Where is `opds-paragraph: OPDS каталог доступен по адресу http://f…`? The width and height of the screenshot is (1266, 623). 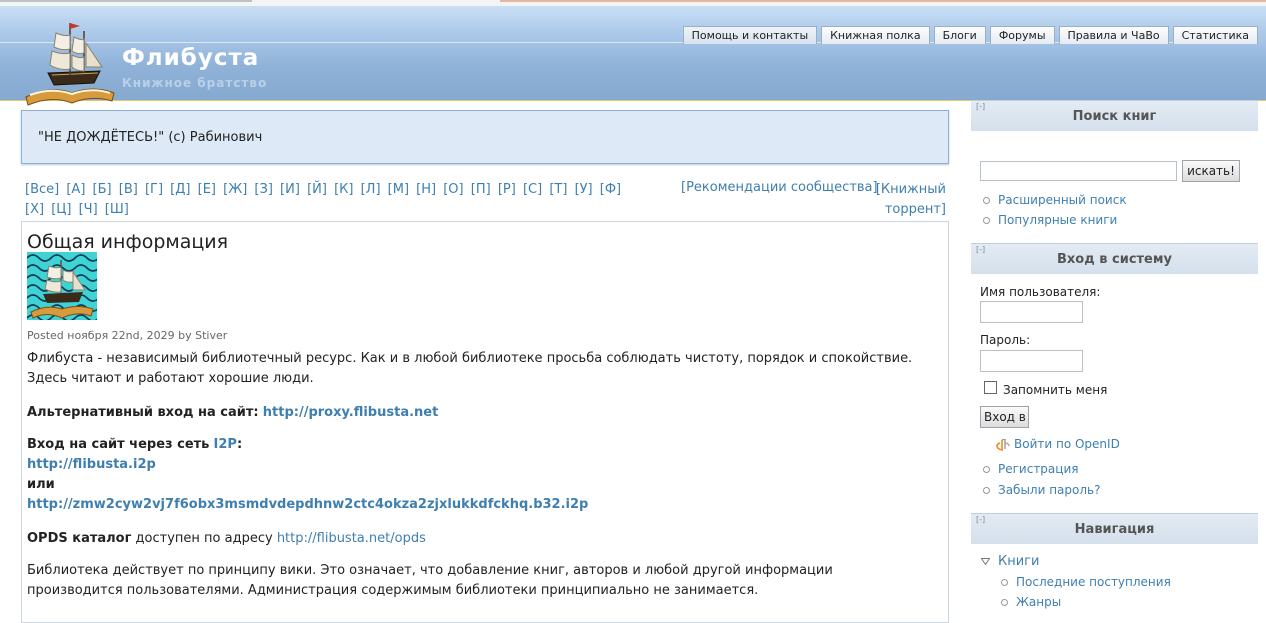 opds-paragraph: OPDS каталог доступен по адресу http://f… is located at coordinates (477, 539).